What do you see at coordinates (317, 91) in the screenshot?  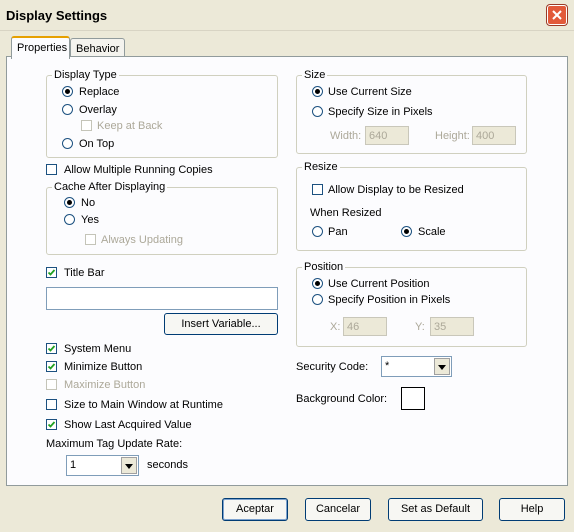 I see `radio-use-current-size` at bounding box center [317, 91].